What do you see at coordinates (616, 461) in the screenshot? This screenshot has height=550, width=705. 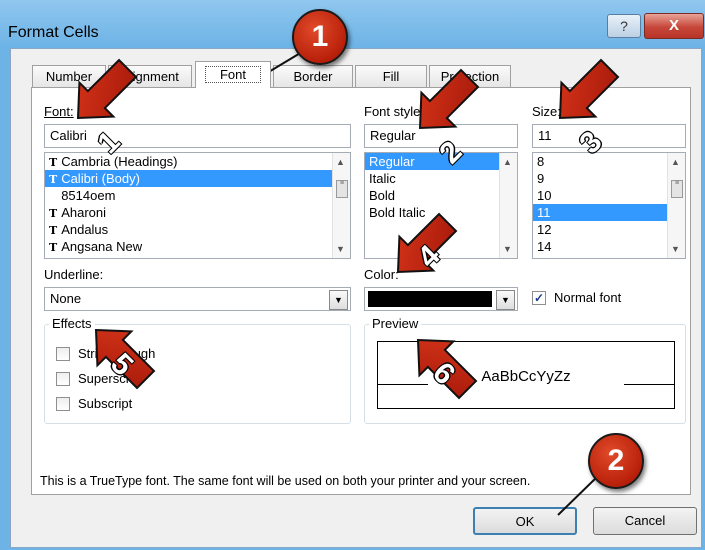 I see `step-callout-2: 2` at bounding box center [616, 461].